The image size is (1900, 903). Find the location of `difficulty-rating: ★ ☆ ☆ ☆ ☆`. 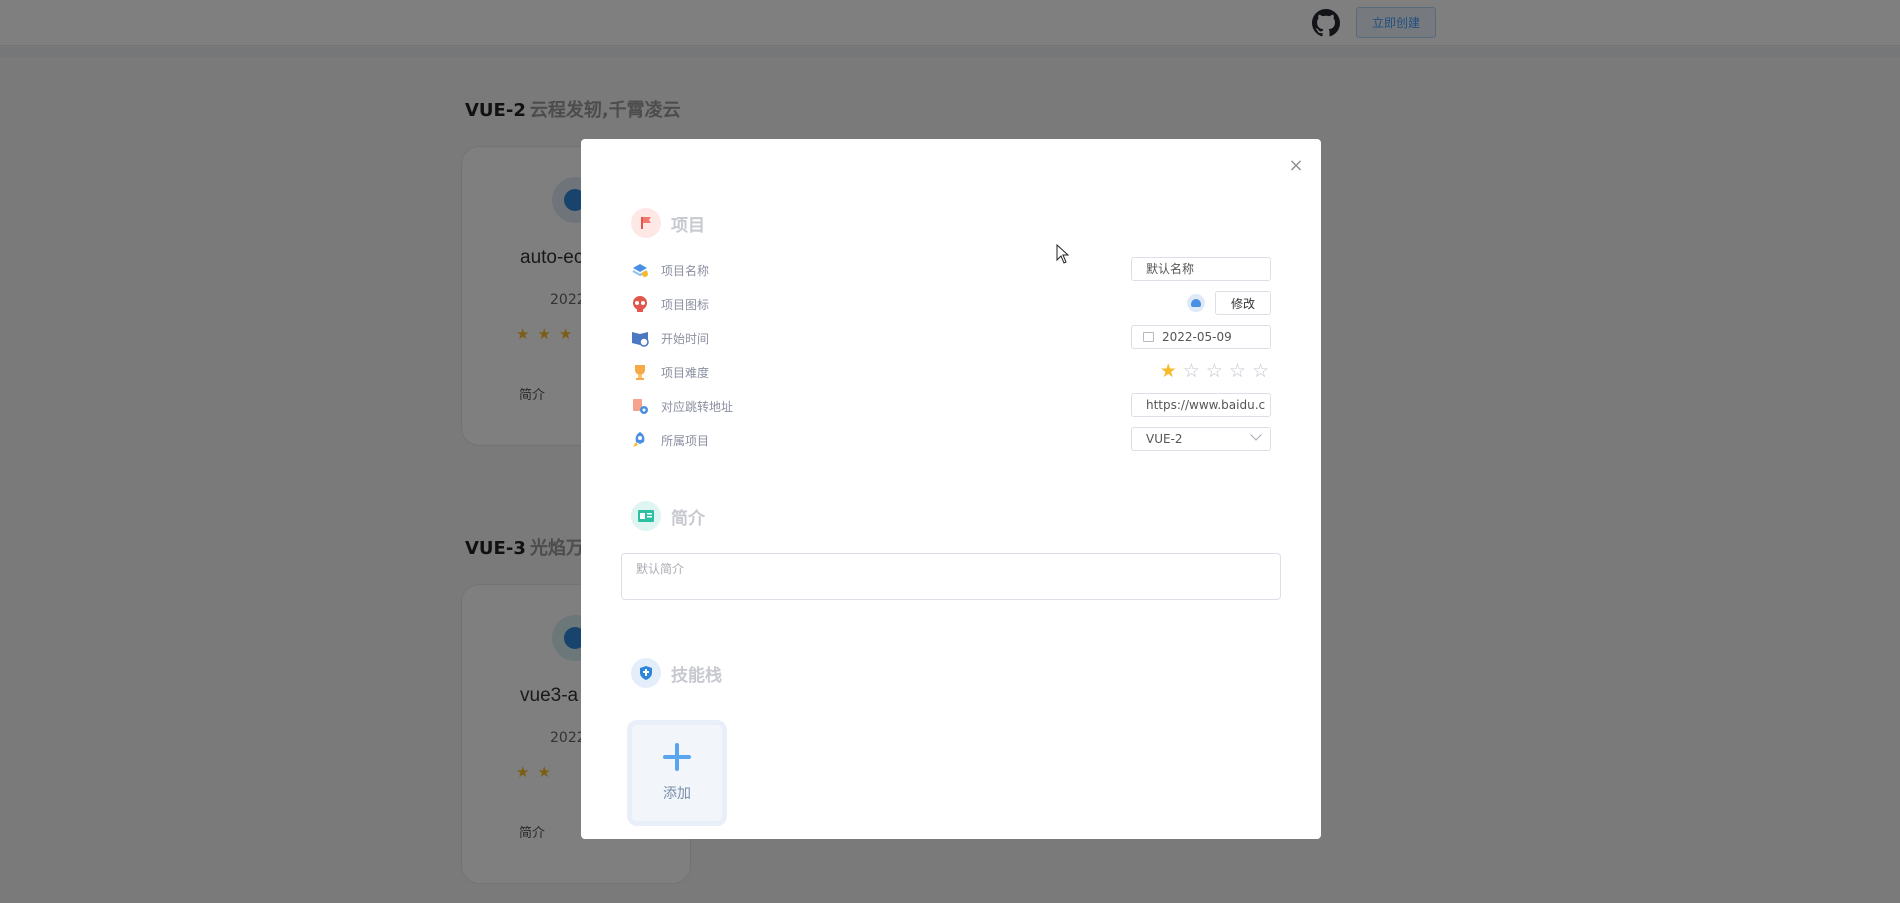

difficulty-rating: ★ ☆ ☆ ☆ ☆ is located at coordinates (1214, 371).